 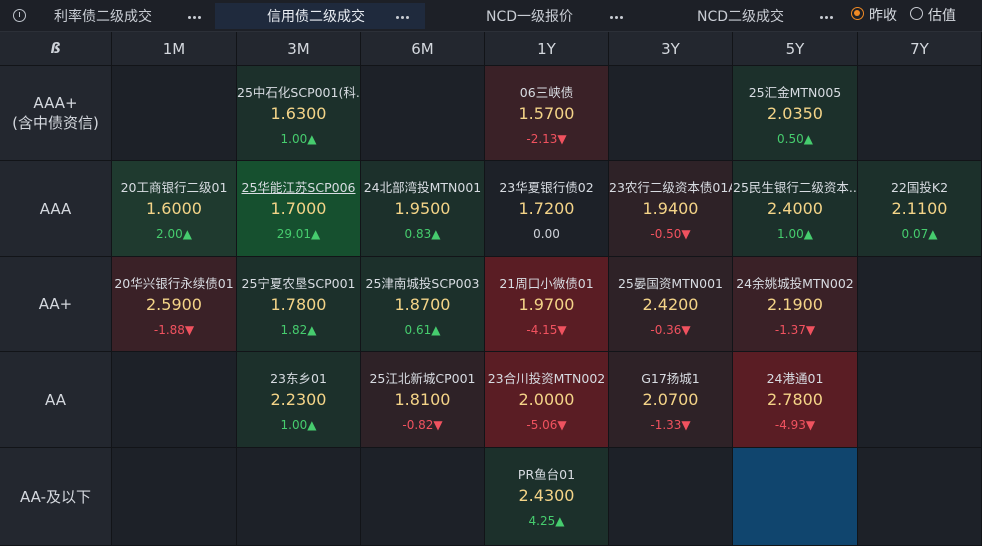 I want to click on bond-cell: 23农行二级资本债01A 1.9400 -0.50▼, so click(x=671, y=209).